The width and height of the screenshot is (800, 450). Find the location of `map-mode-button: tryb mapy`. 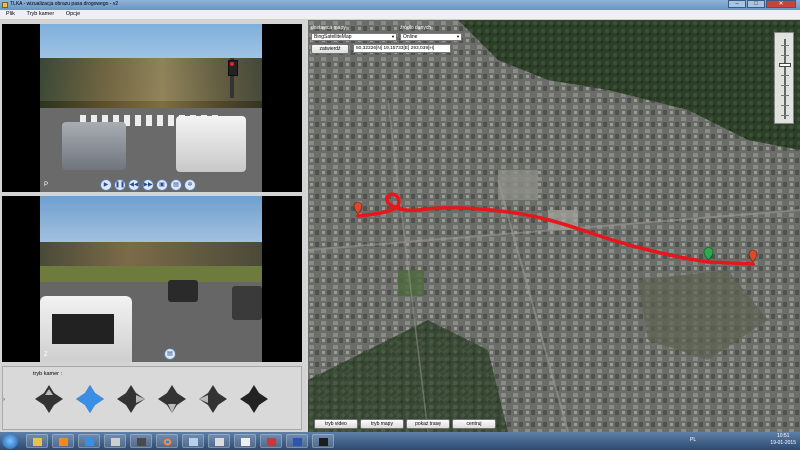

map-mode-button: tryb mapy is located at coordinates (382, 424).